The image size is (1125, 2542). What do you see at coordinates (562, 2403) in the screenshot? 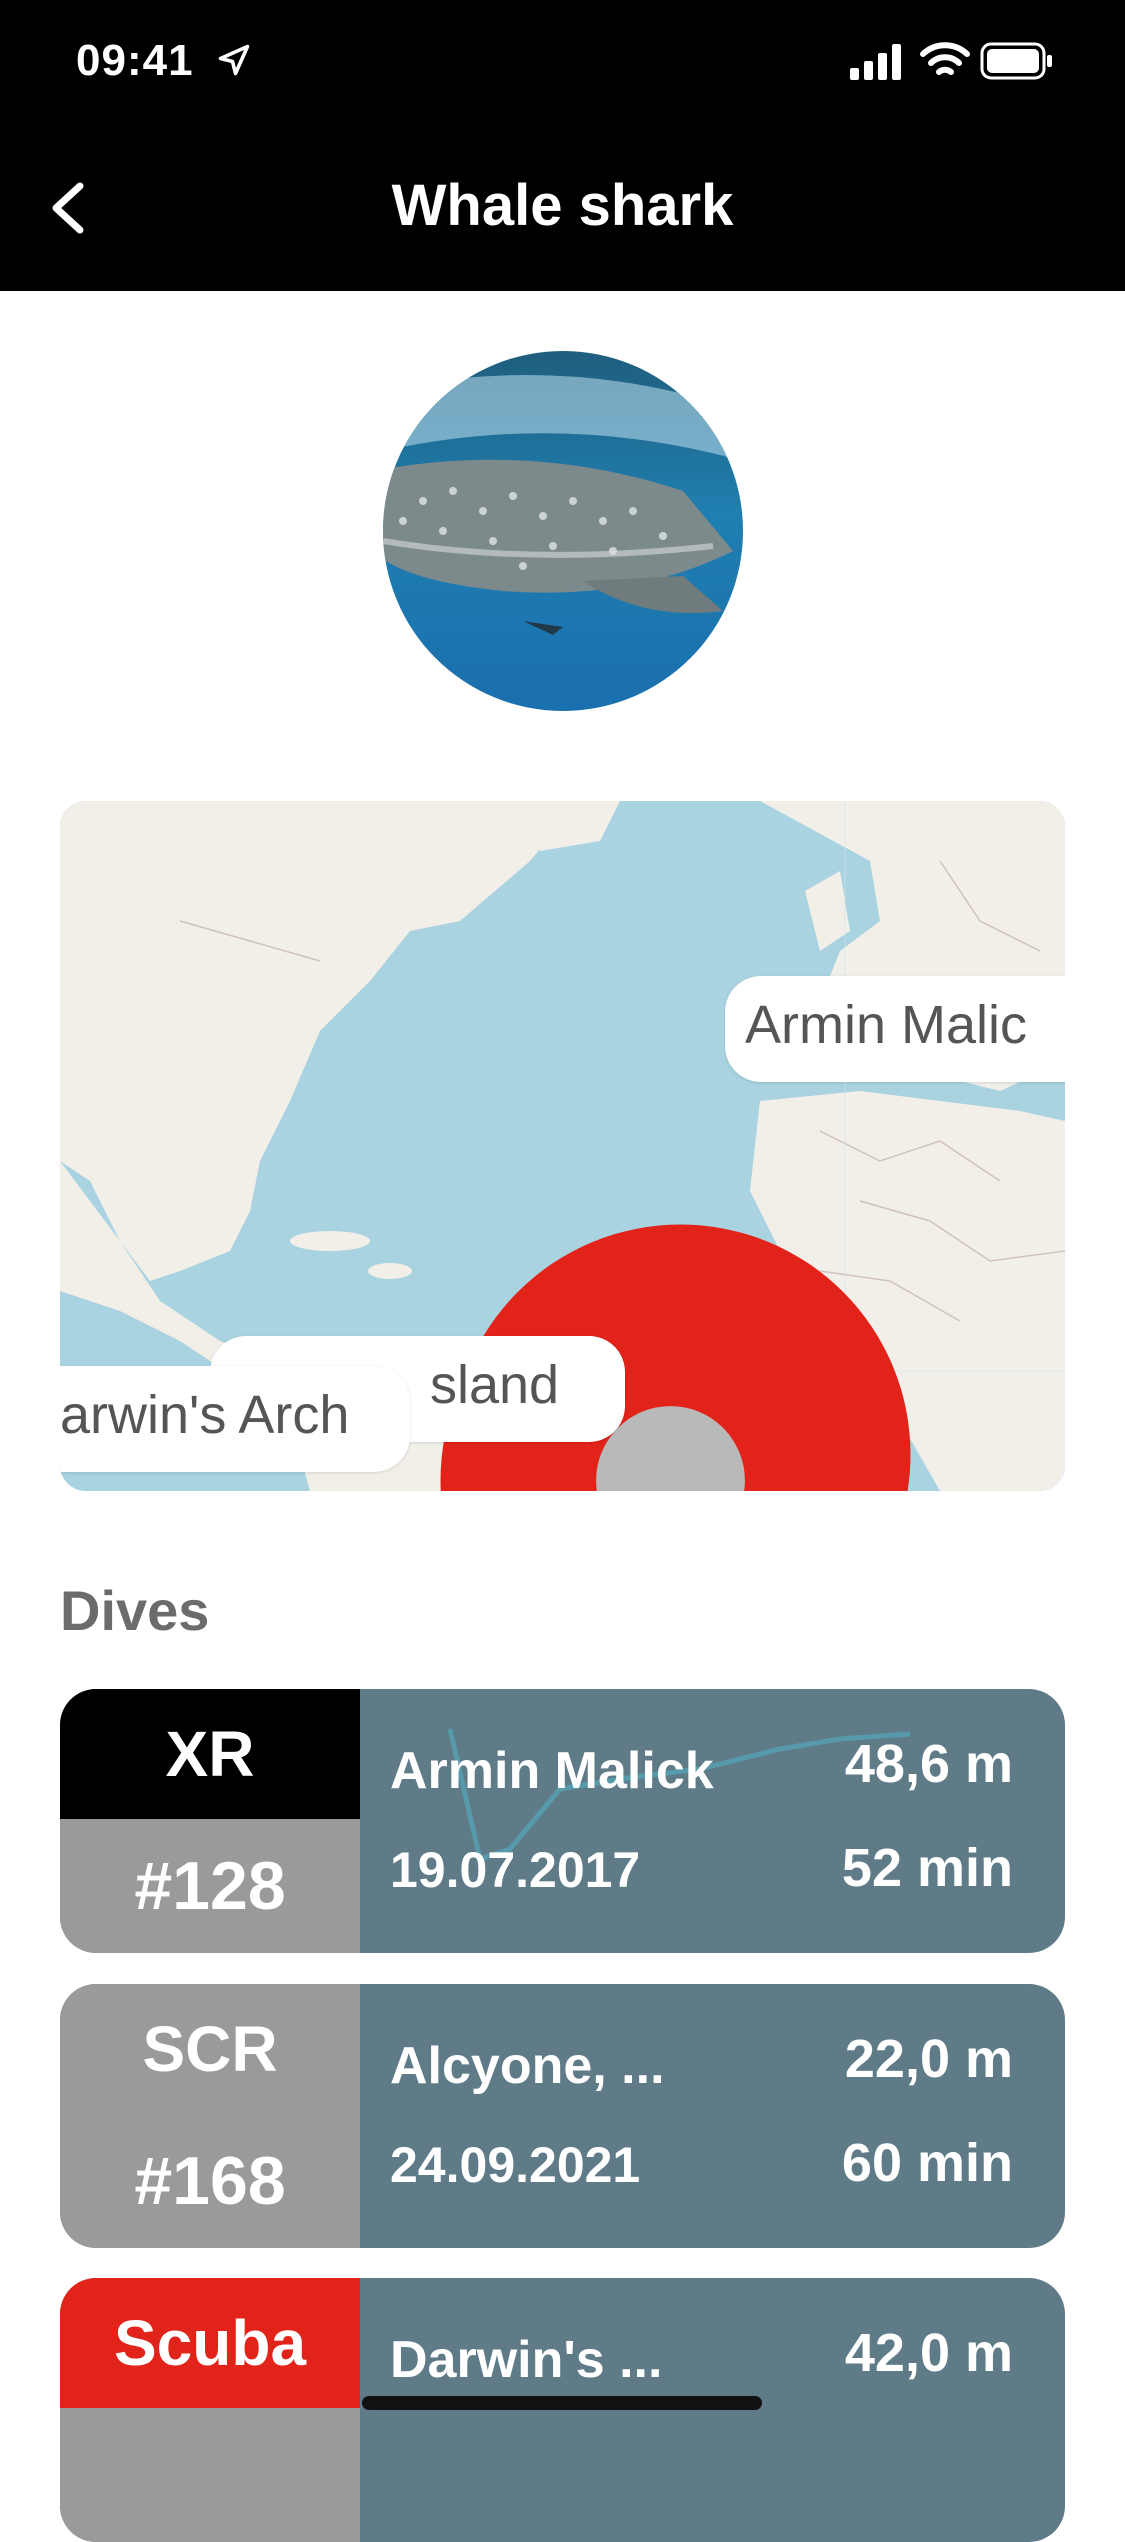
I see `home-indicator` at bounding box center [562, 2403].